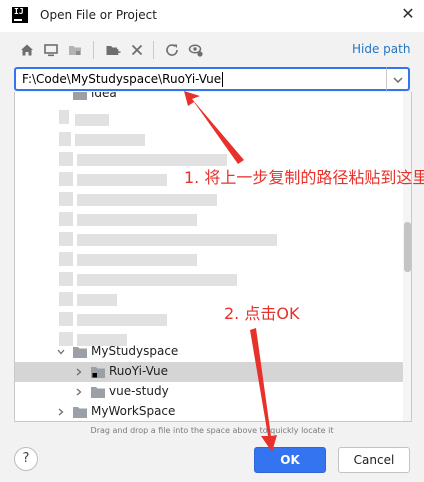  Describe the element at coordinates (113, 50) in the screenshot. I see `new-folder-icon` at that location.